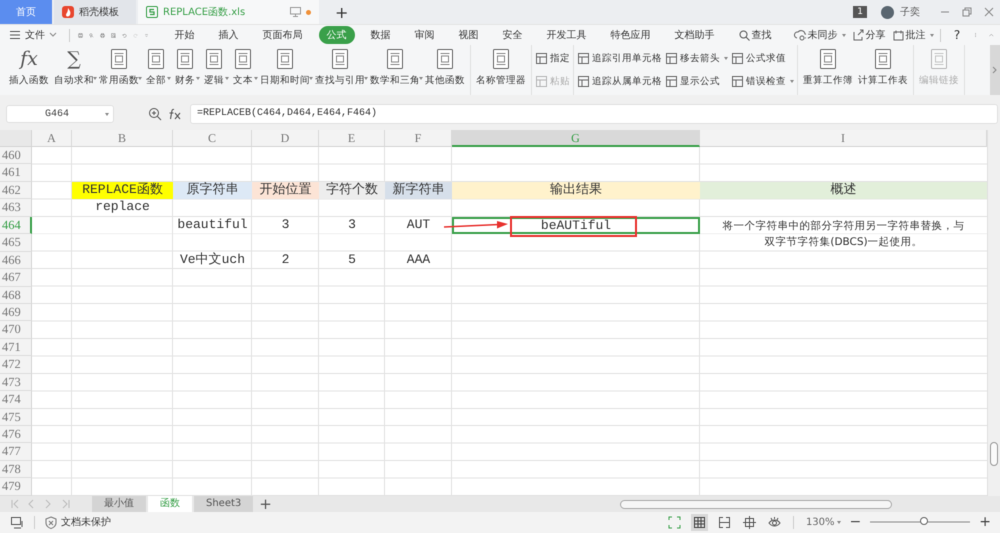 Image resolution: width=1000 pixels, height=533 pixels. I want to click on user-name: 子奕, so click(910, 12).